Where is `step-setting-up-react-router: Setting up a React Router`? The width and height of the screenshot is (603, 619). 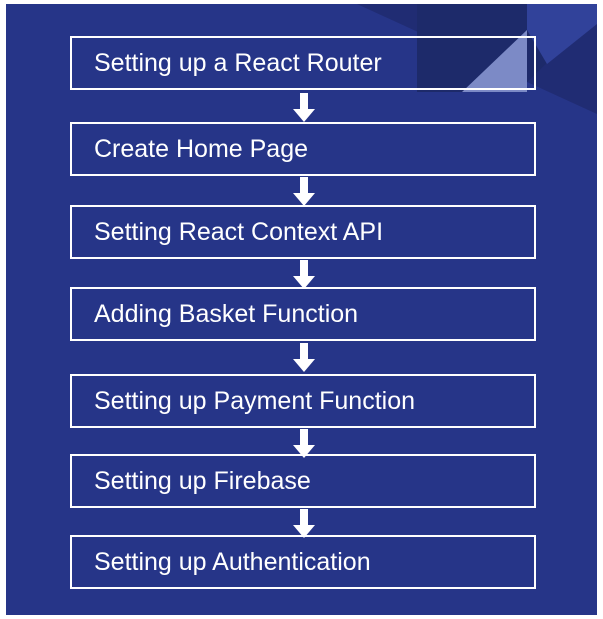 step-setting-up-react-router: Setting up a React Router is located at coordinates (303, 63).